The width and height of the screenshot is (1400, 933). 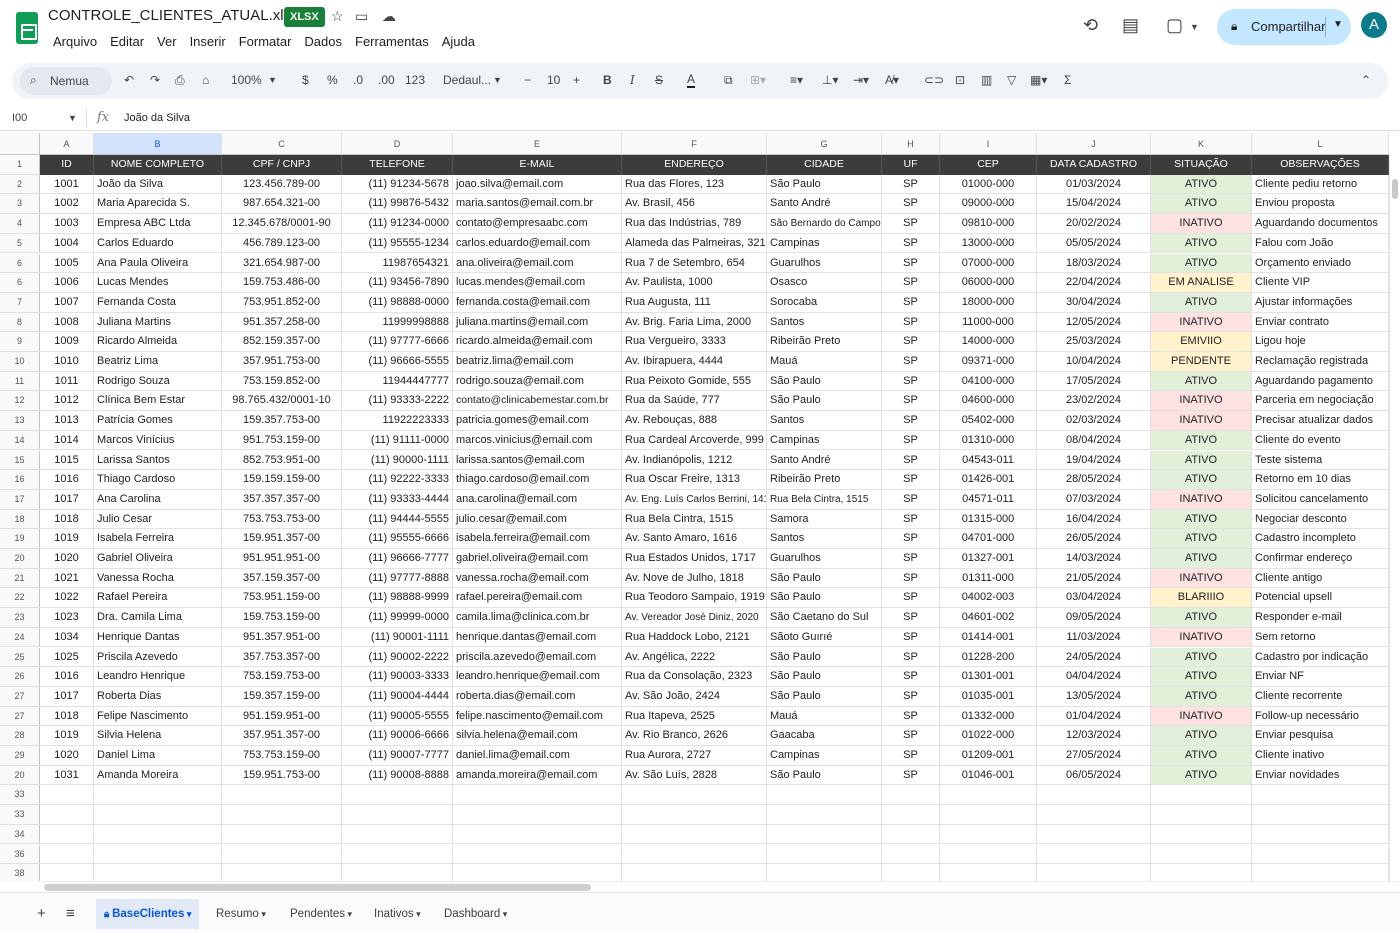 I want to click on table-cell: 18/03/2024, so click(x=1094, y=263).